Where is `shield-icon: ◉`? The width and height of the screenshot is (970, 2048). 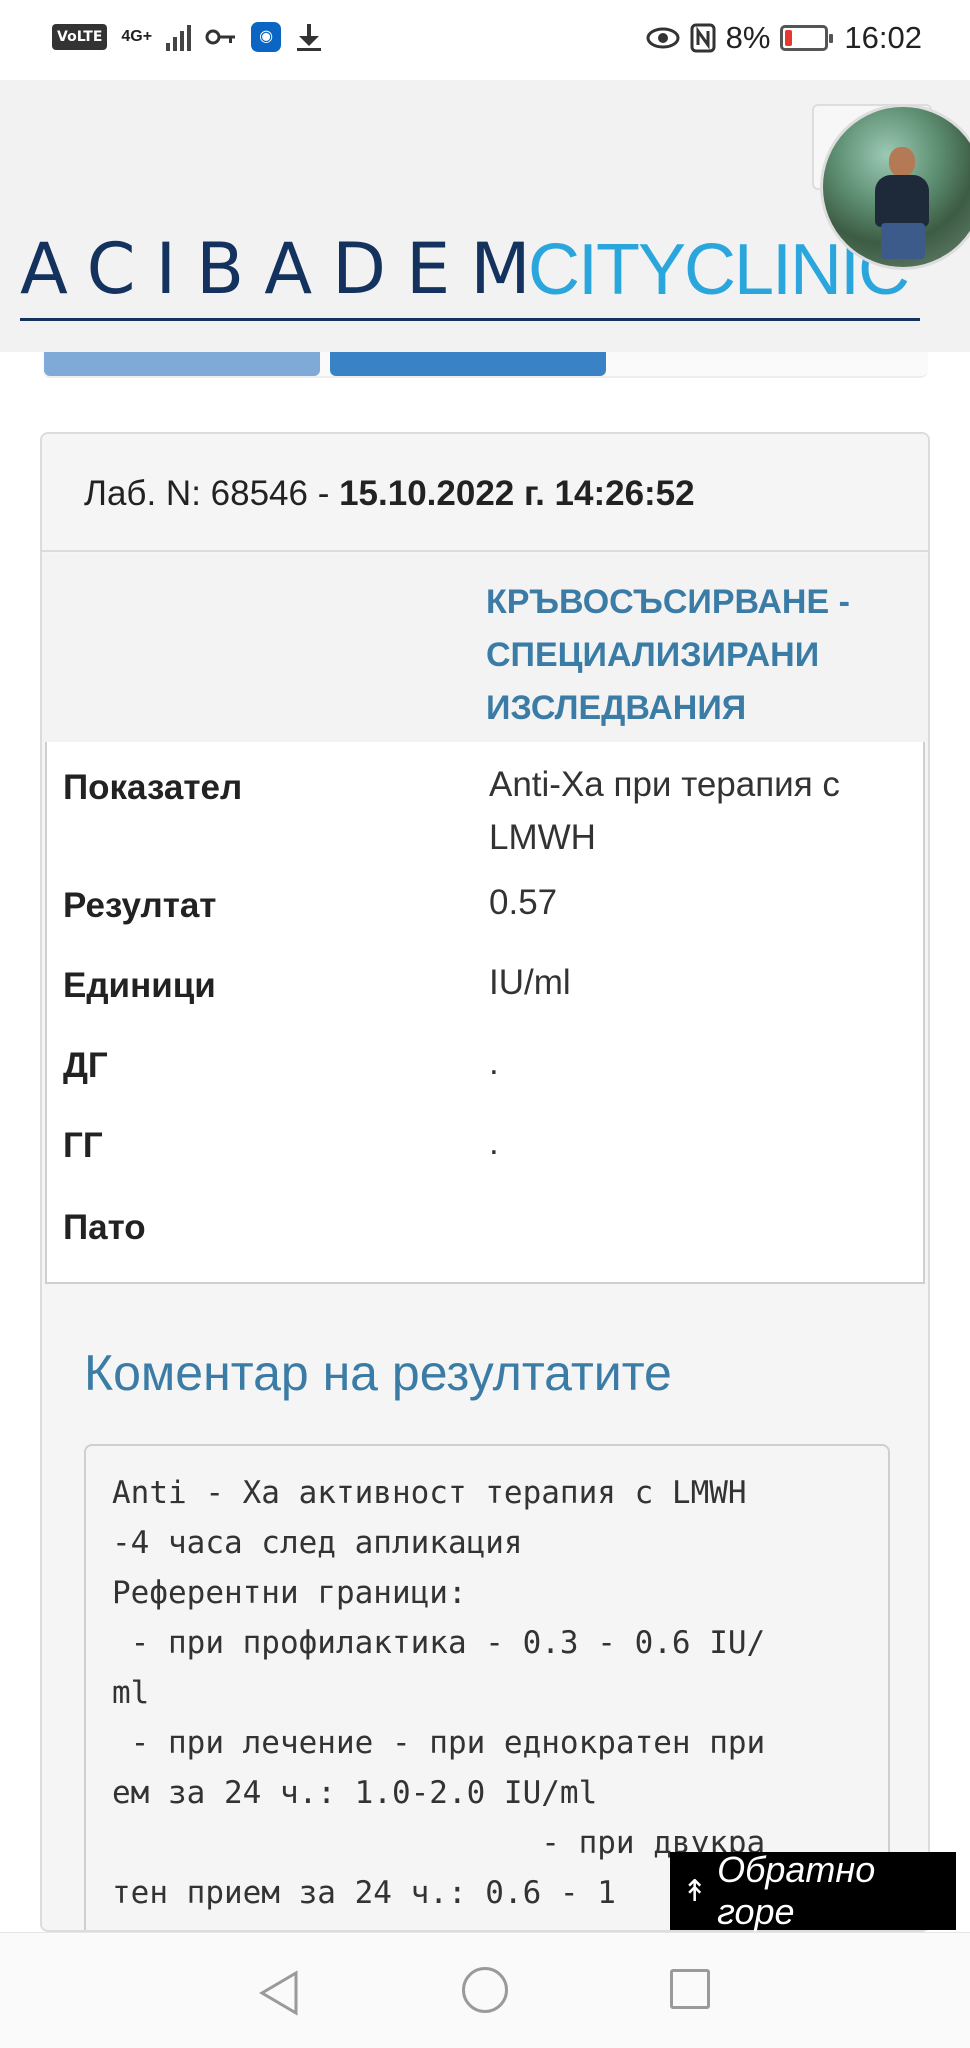 shield-icon: ◉ is located at coordinates (266, 37).